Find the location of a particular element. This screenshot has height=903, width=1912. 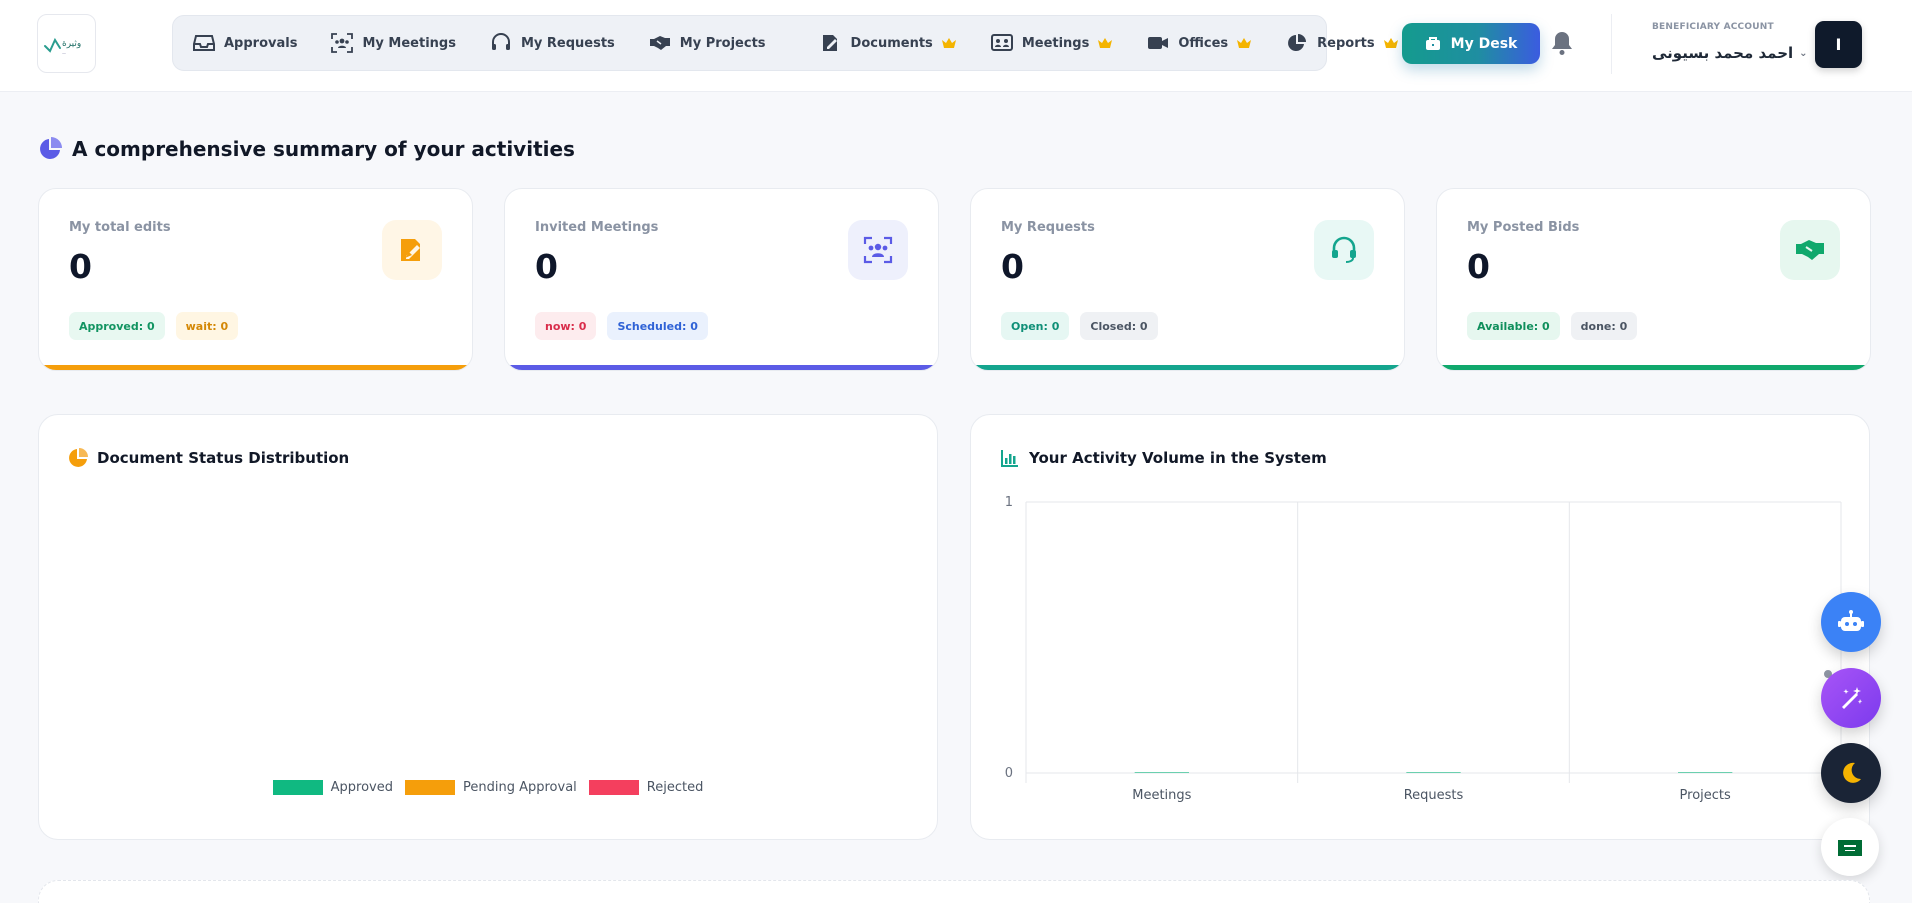

account-divider is located at coordinates (1611, 44).